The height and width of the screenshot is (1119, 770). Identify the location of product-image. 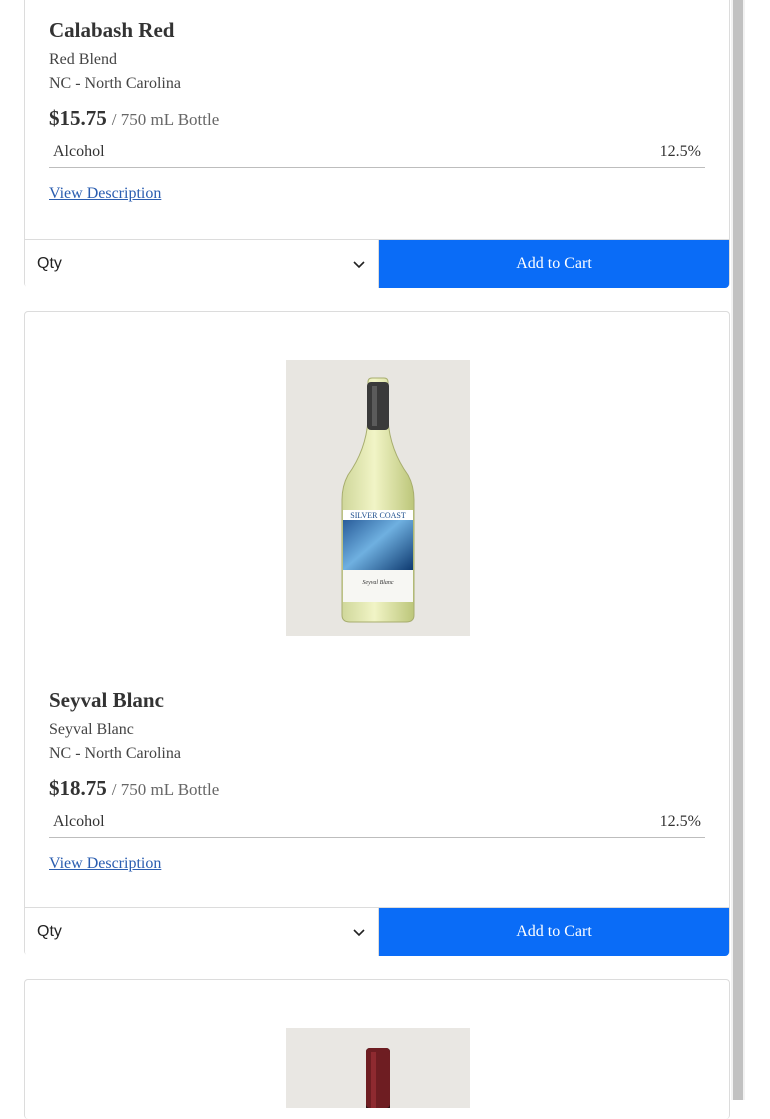
(378, 1068).